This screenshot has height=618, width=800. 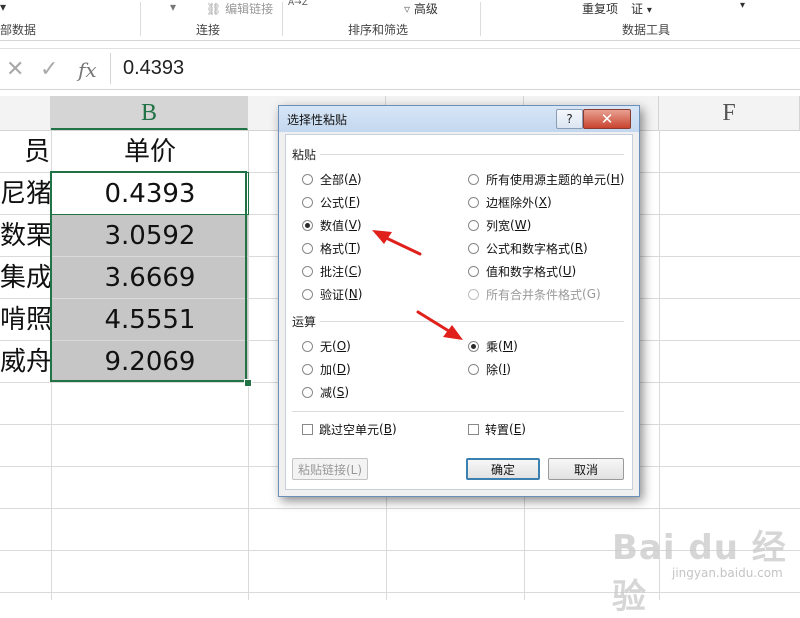 I want to click on cell-a5: 啃照, so click(x=25, y=320).